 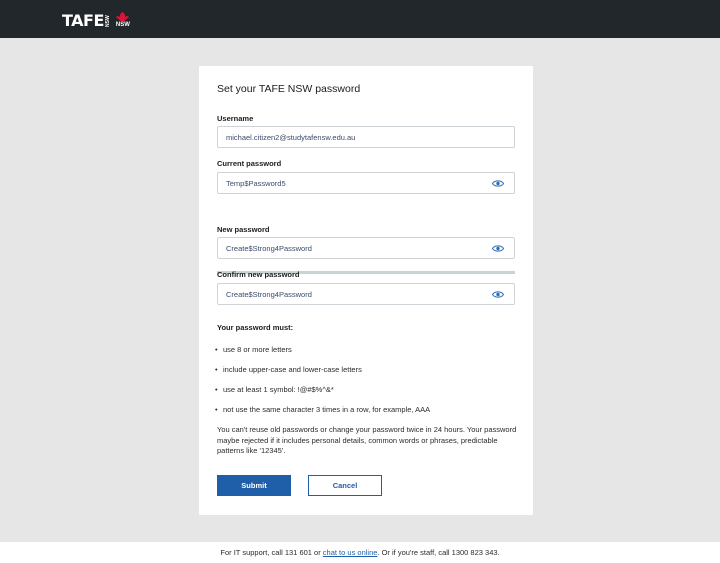 I want to click on tafe-nsw-logo: TAFE NSW NSW, so click(x=96, y=20).